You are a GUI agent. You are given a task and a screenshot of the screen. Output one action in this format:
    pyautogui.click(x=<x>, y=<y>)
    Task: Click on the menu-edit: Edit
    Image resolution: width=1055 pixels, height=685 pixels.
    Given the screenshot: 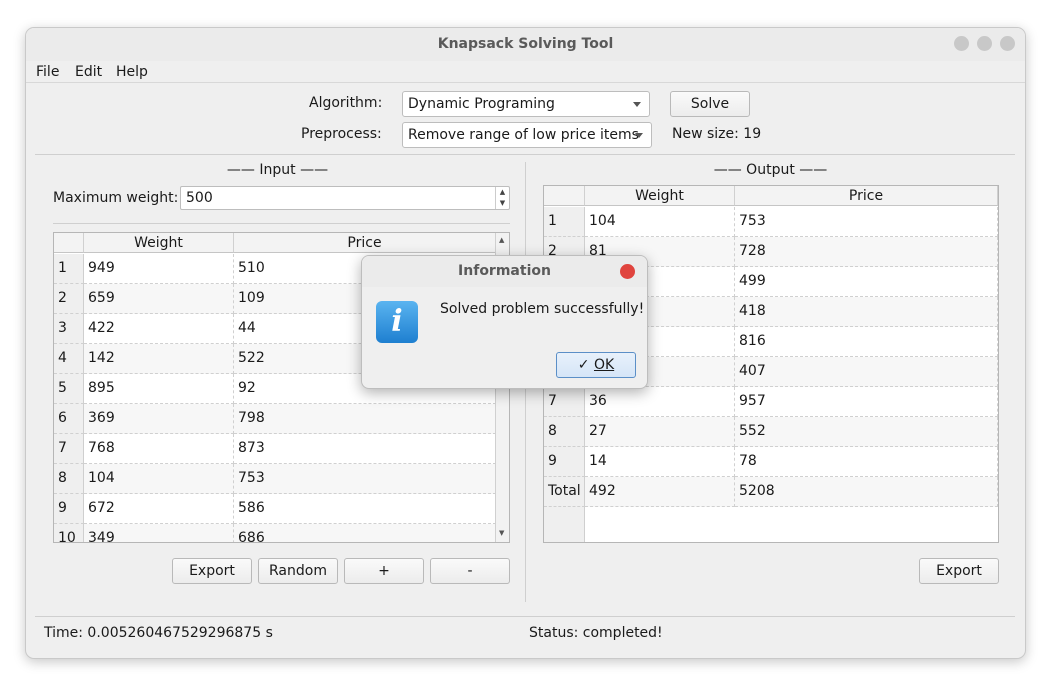 What is the action you would take?
    pyautogui.click(x=88, y=72)
    